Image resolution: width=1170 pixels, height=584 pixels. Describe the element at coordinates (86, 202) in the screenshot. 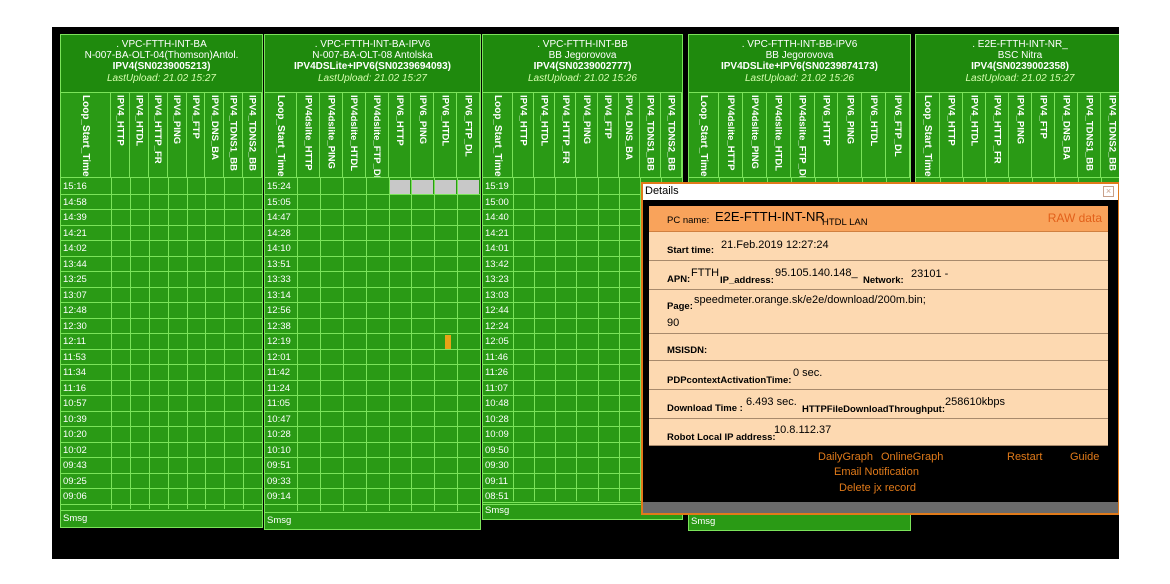

I see `loop-start-time: 14:58` at that location.